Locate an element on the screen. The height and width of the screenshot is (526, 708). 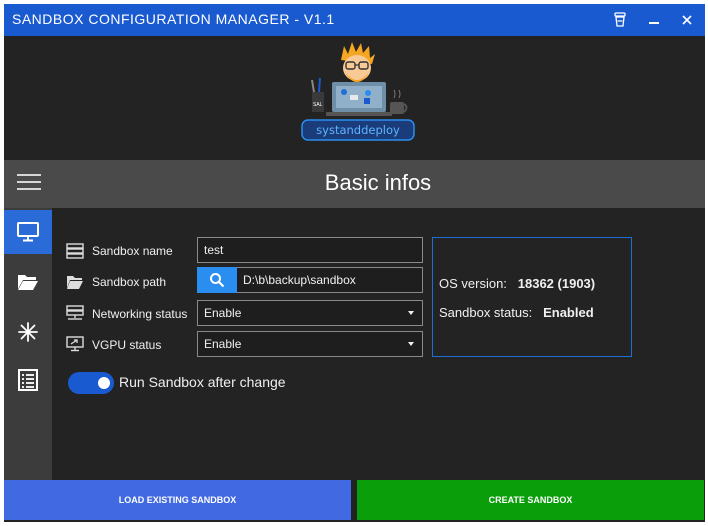
list-icon is located at coordinates (28, 380).